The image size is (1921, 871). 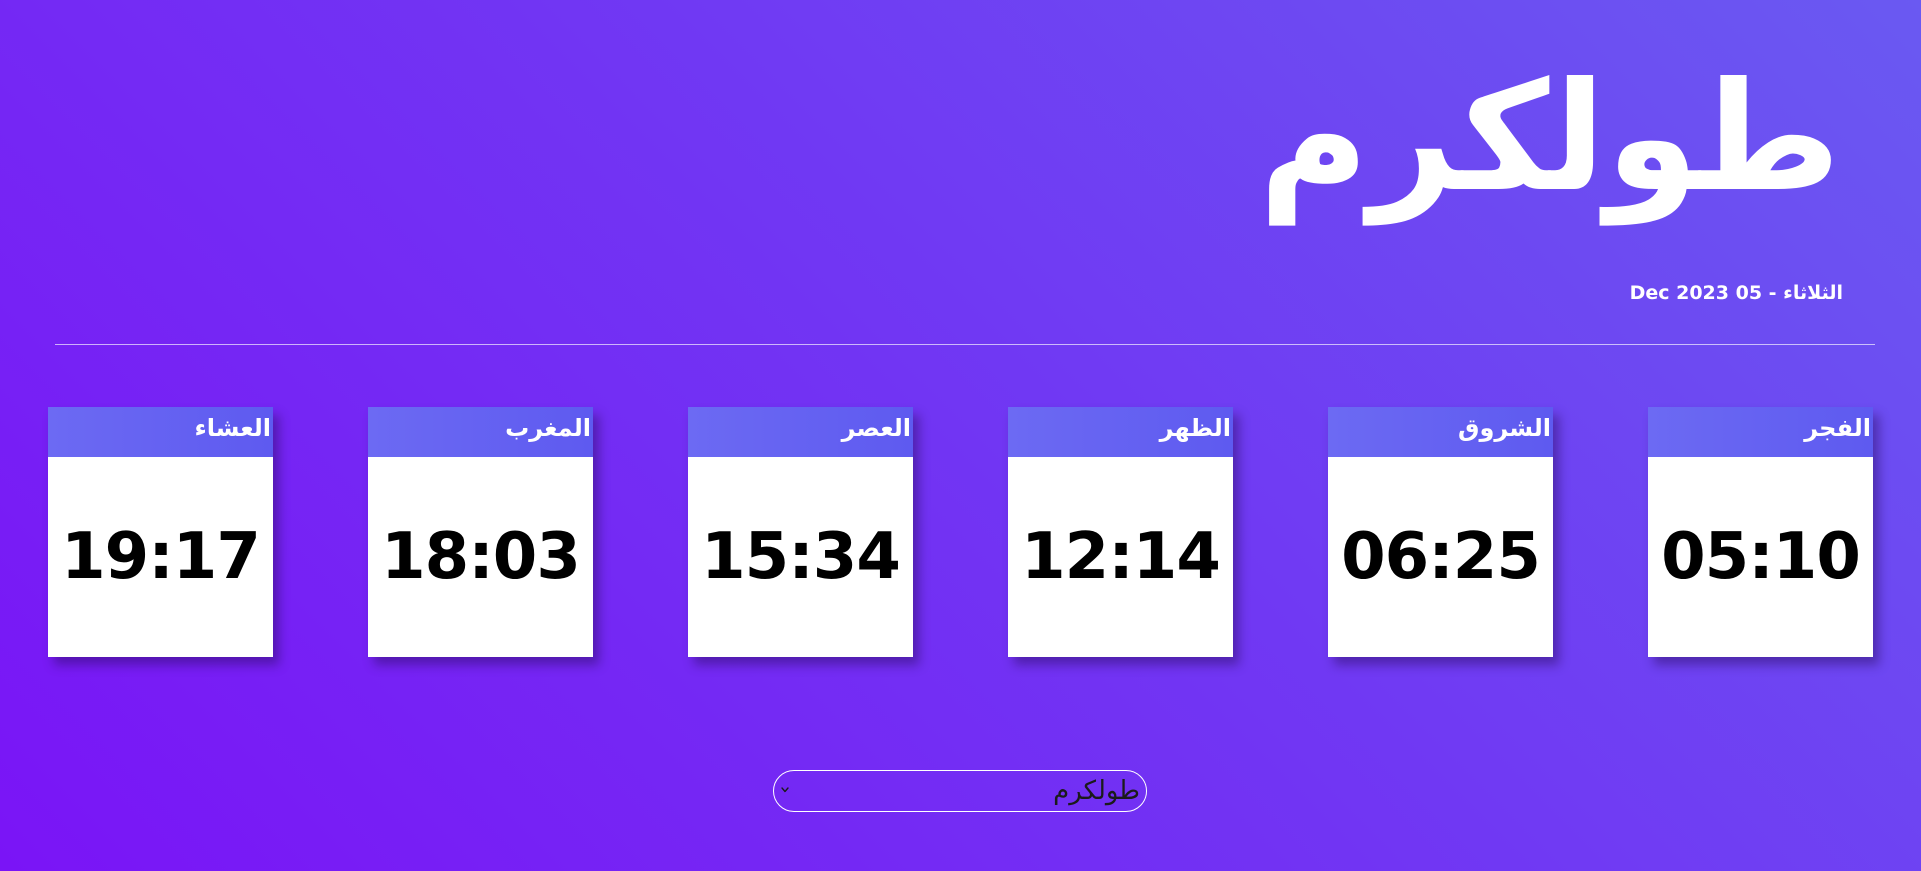 I want to click on prayer-card-isha: العشاء 19:17, so click(x=160, y=532).